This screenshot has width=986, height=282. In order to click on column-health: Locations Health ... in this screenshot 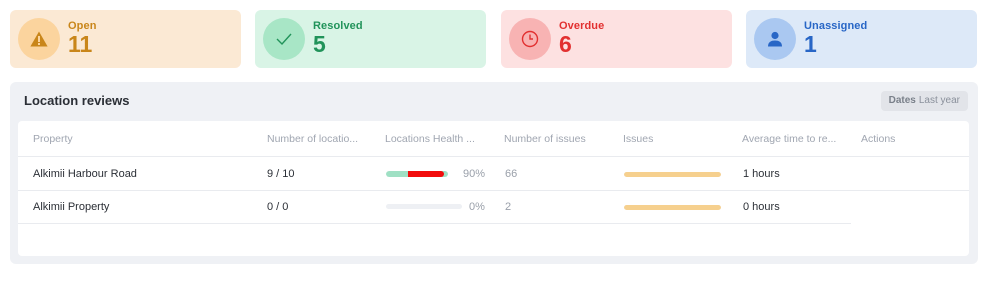, I will do `click(430, 139)`.